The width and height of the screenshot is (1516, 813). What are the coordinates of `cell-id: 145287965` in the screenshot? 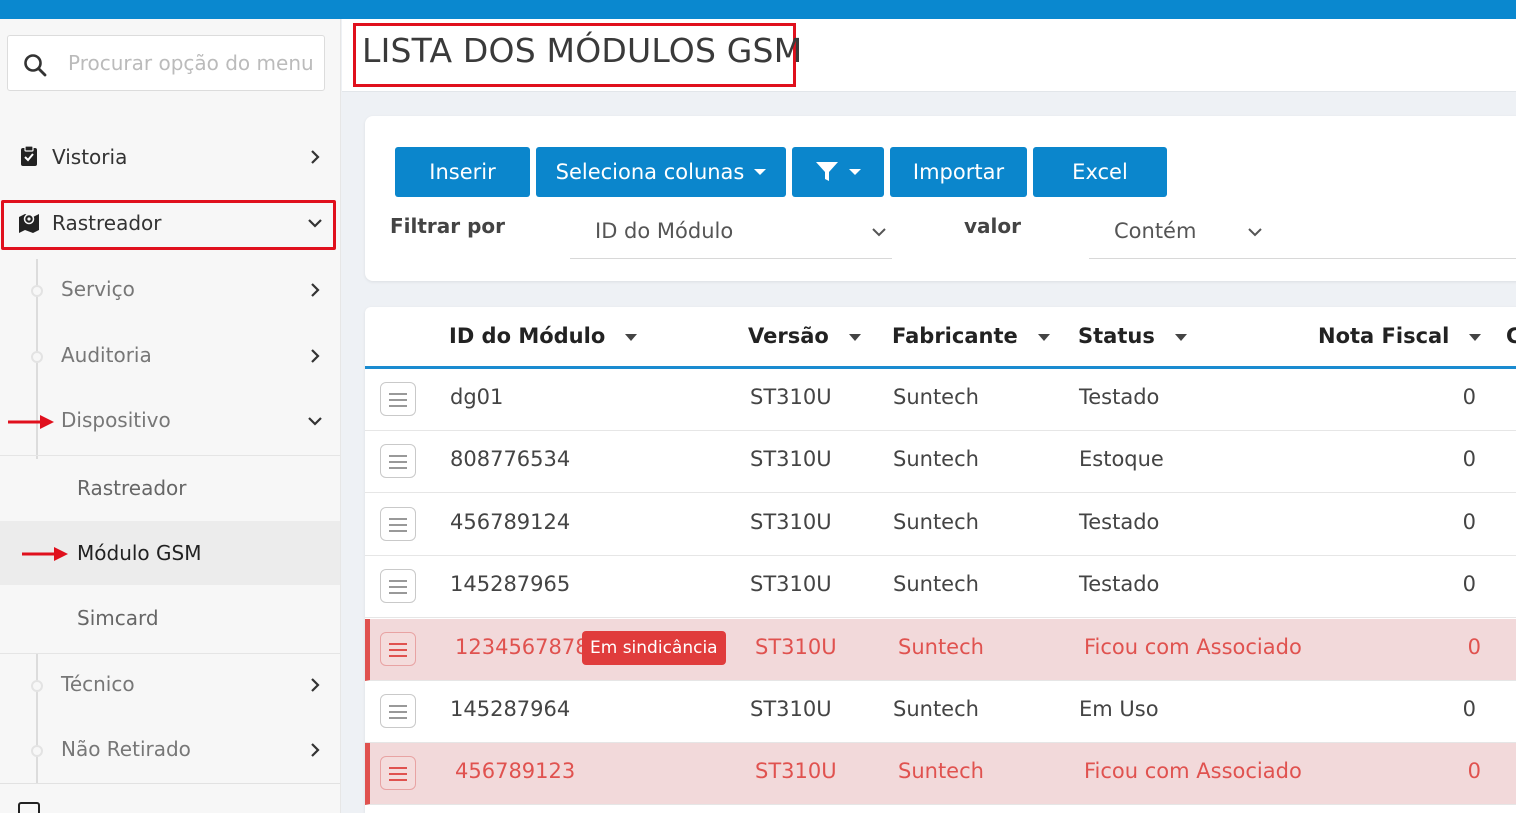 It's located at (510, 584).